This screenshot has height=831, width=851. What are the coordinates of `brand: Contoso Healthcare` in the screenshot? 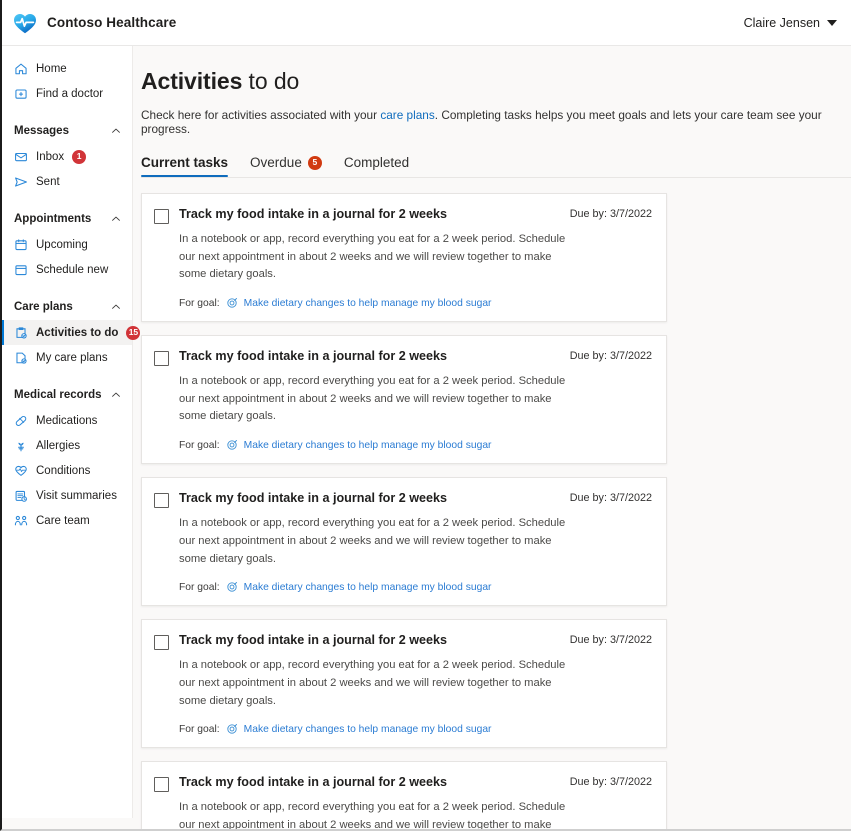 It's located at (94, 23).